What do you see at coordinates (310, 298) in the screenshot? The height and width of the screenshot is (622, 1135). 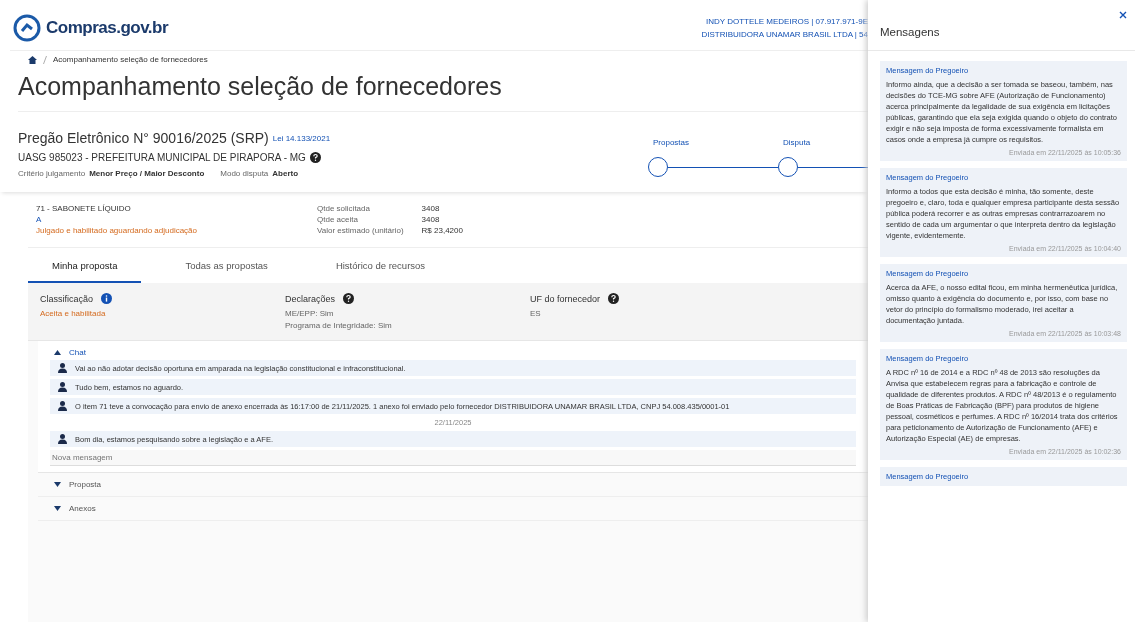 I see `summary-label: Declarações` at bounding box center [310, 298].